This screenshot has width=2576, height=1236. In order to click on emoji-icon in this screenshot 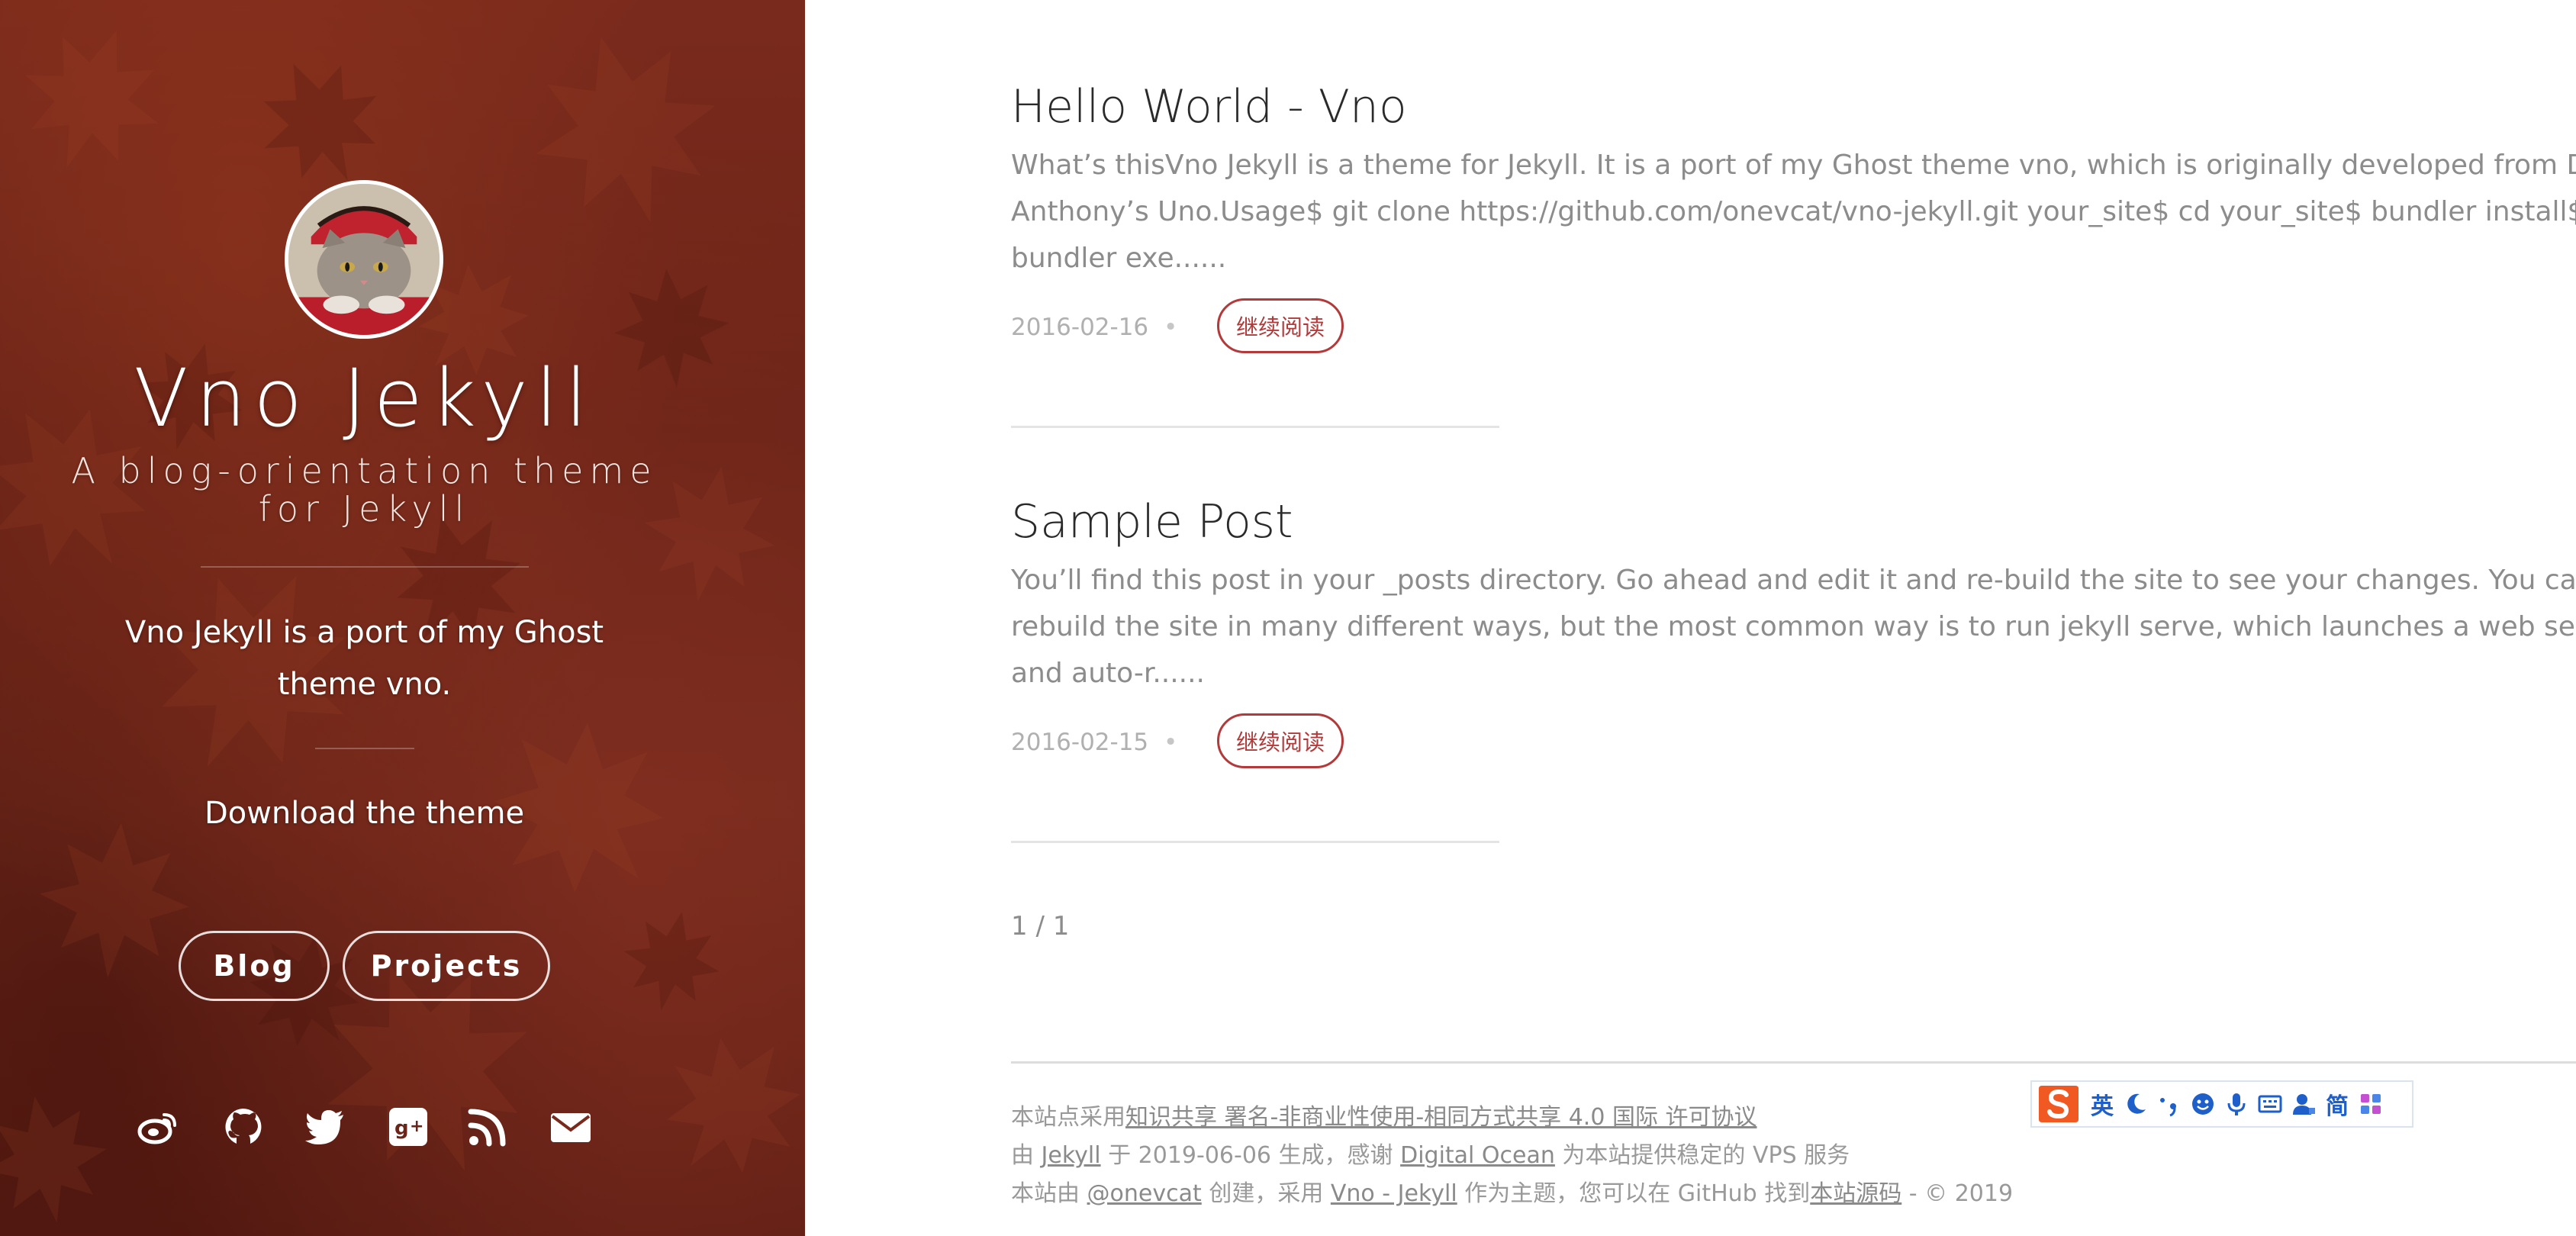, I will do `click(2203, 1104)`.